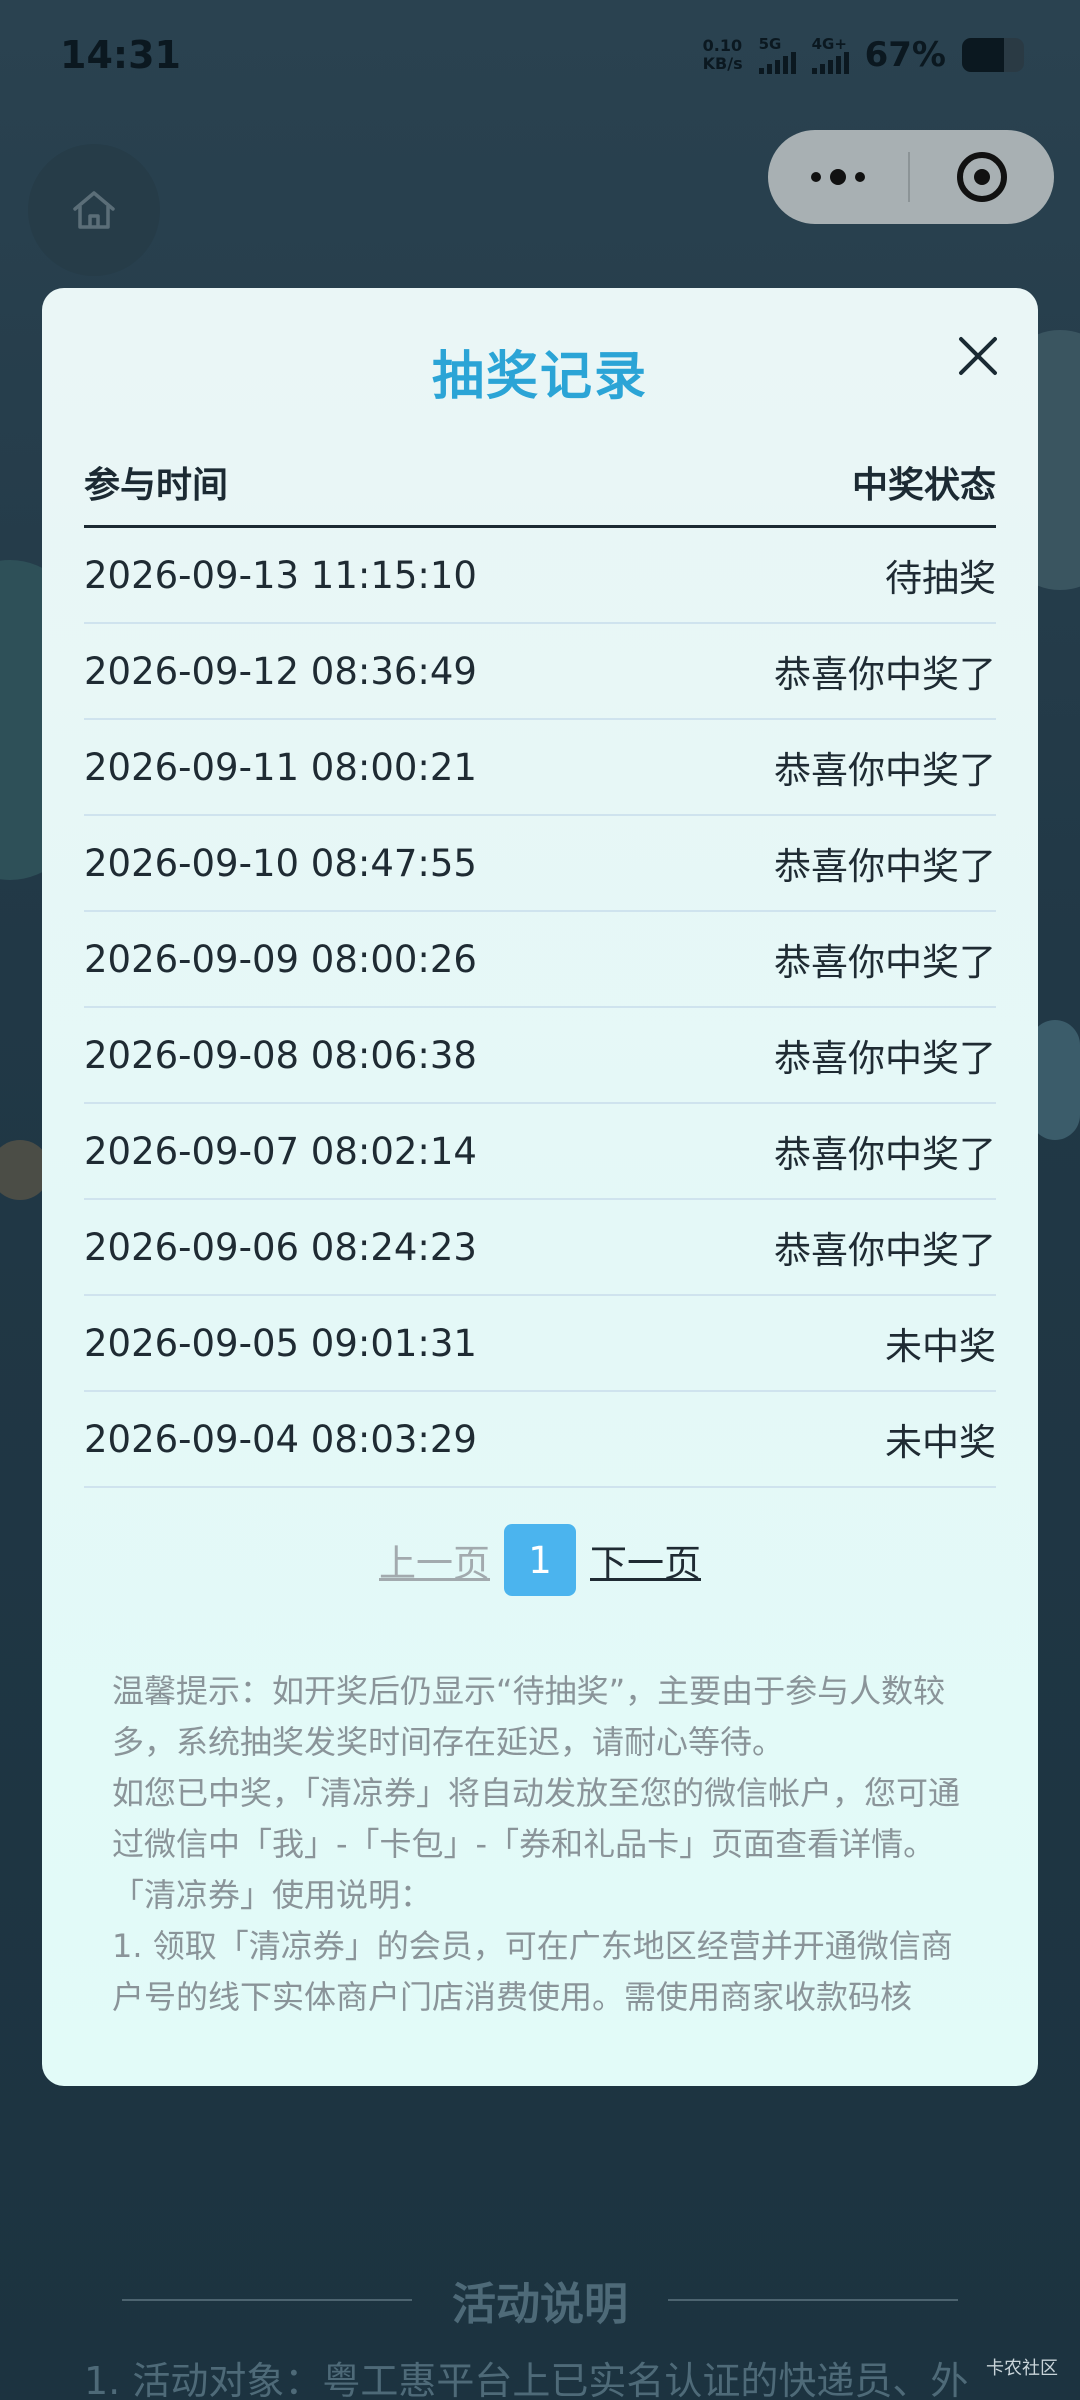  Describe the element at coordinates (539, 377) in the screenshot. I see `modal-title: 抽奖记录` at that location.